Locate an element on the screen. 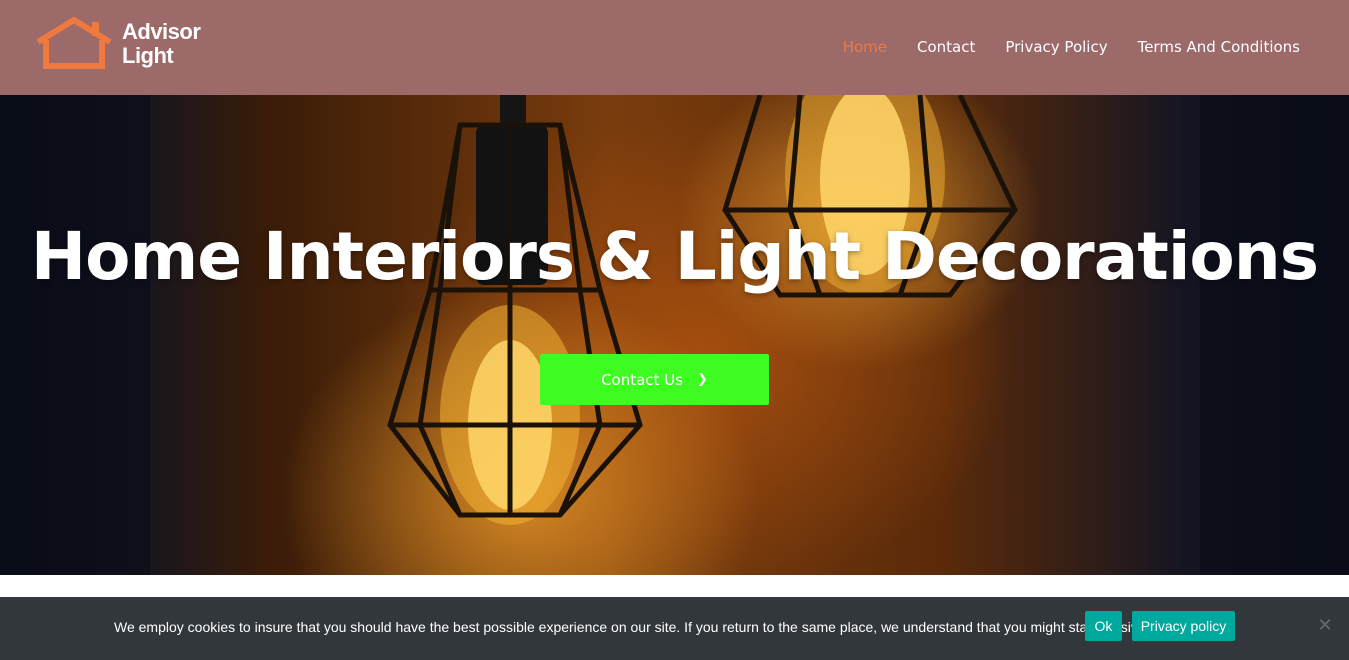  nav-home: Home is located at coordinates (865, 47).